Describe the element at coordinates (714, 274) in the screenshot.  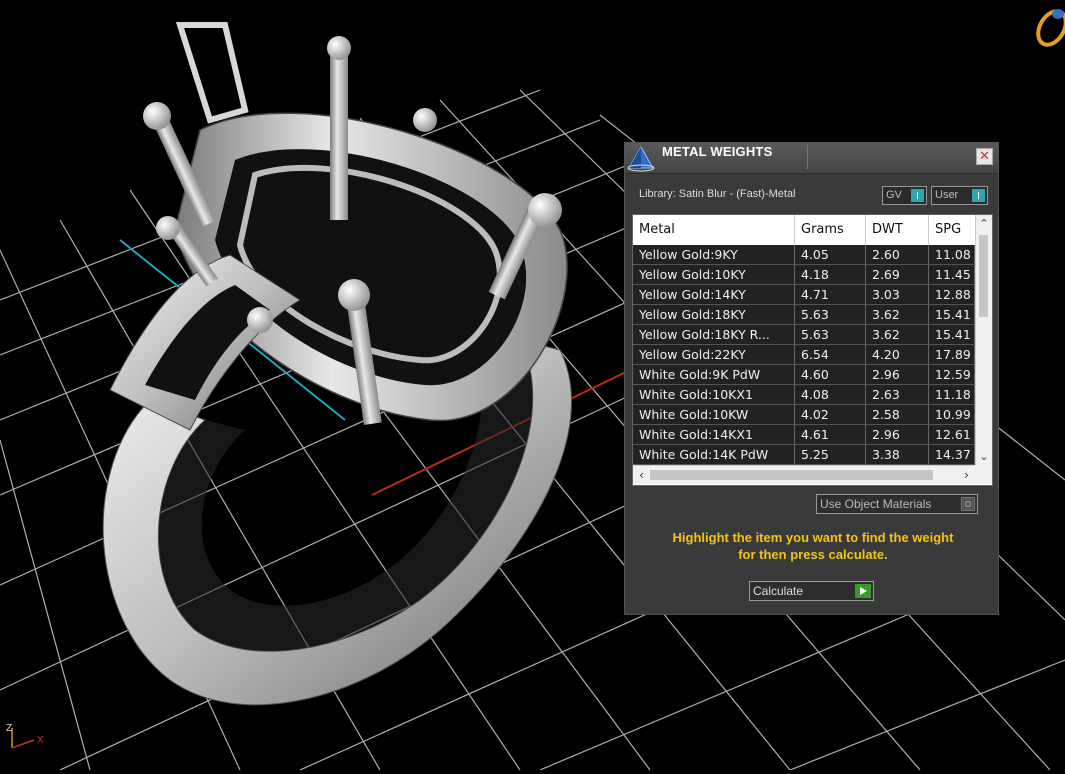
I see `metal-cell: Yellow Gold:10KY` at that location.